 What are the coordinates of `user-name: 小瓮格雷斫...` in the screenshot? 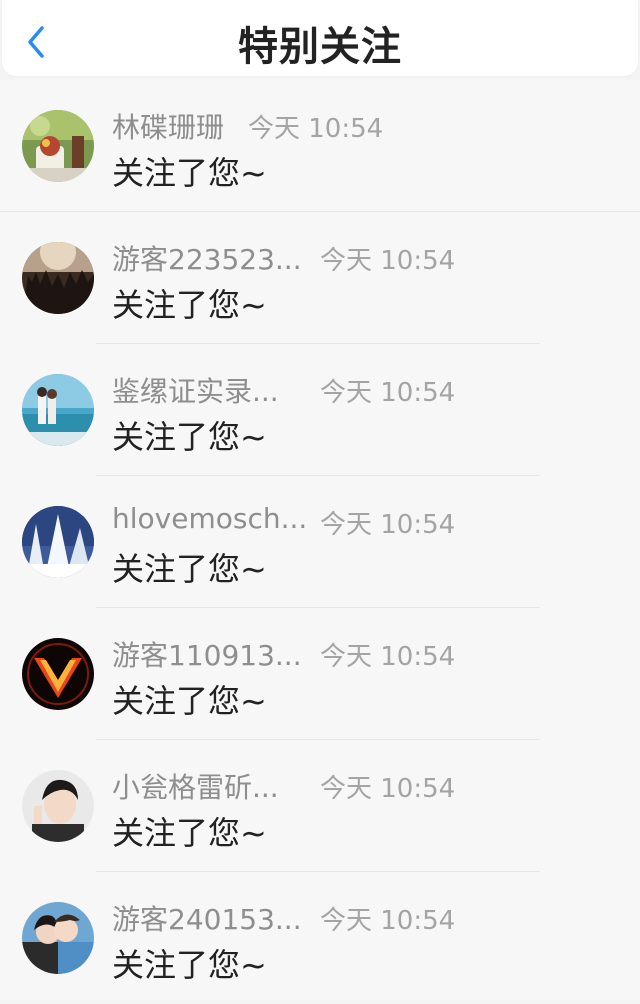 It's located at (195, 786).